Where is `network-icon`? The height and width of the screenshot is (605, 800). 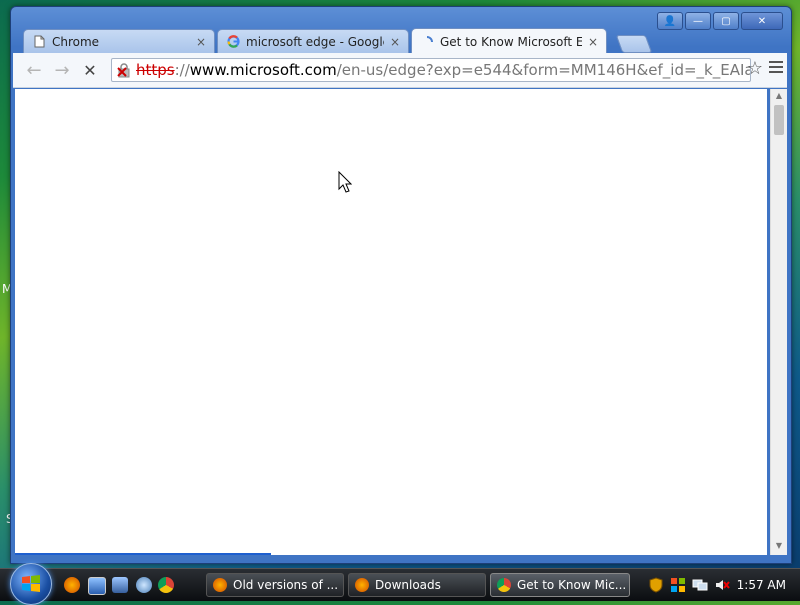 network-icon is located at coordinates (700, 585).